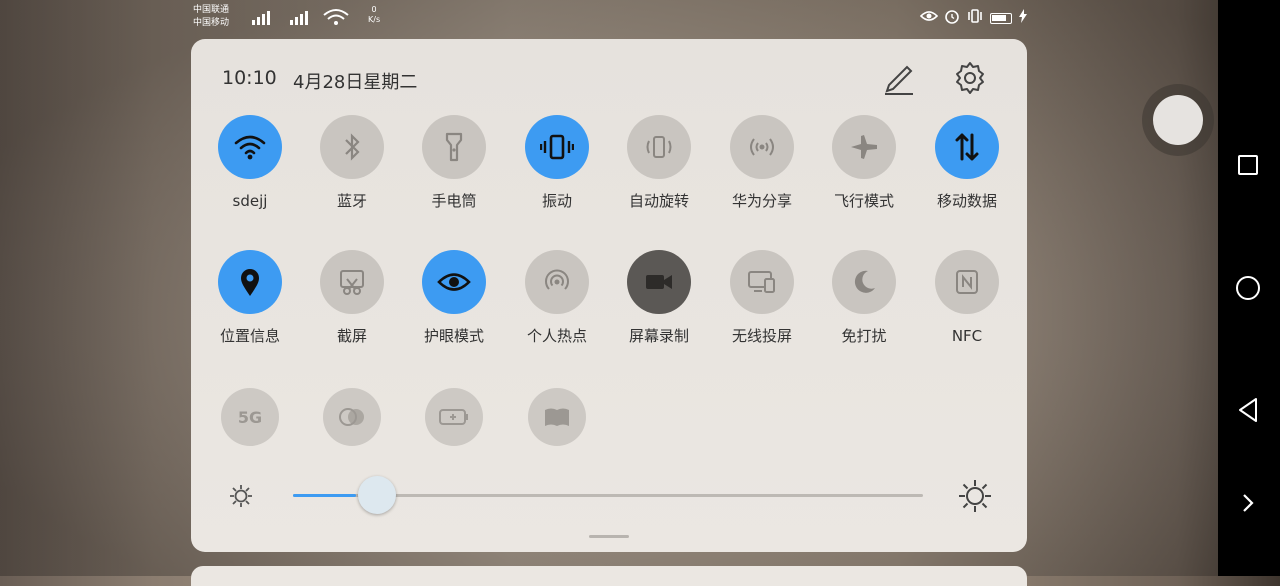 This screenshot has height=586, width=1280. I want to click on tile-auto-rotate: 自动旋转, so click(659, 163).